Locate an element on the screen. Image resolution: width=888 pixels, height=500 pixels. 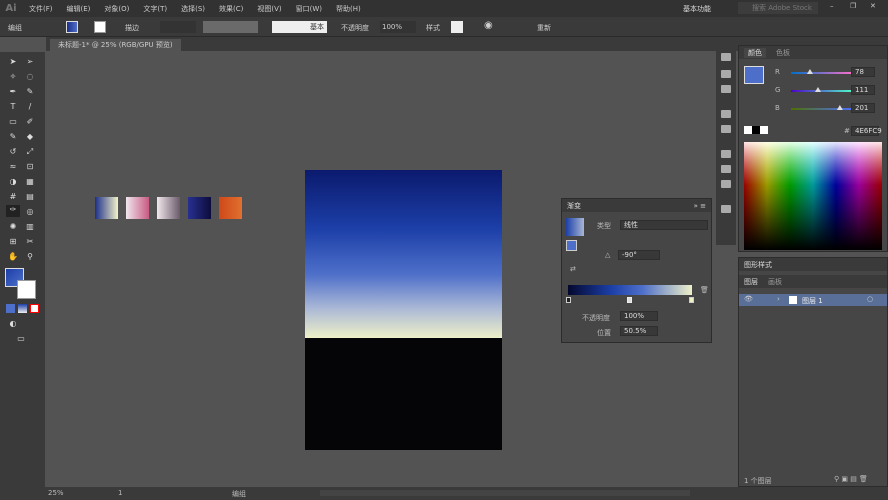
restore-button: ❐ is located at coordinates (853, 6).